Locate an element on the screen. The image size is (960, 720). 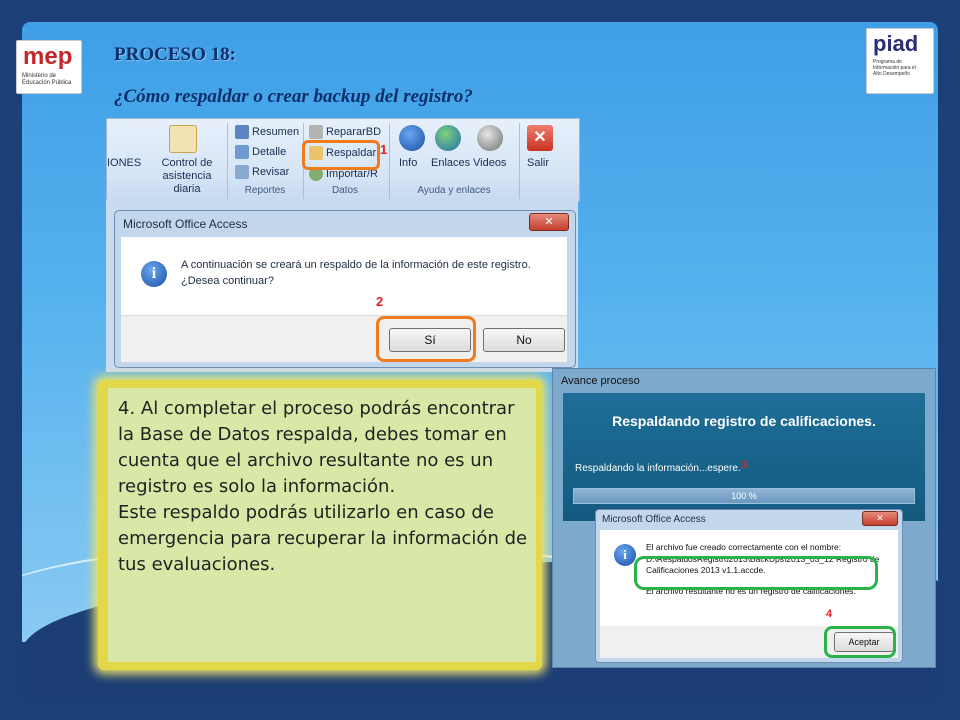
enlaces-button: Enlaces is located at coordinates (450, 163).